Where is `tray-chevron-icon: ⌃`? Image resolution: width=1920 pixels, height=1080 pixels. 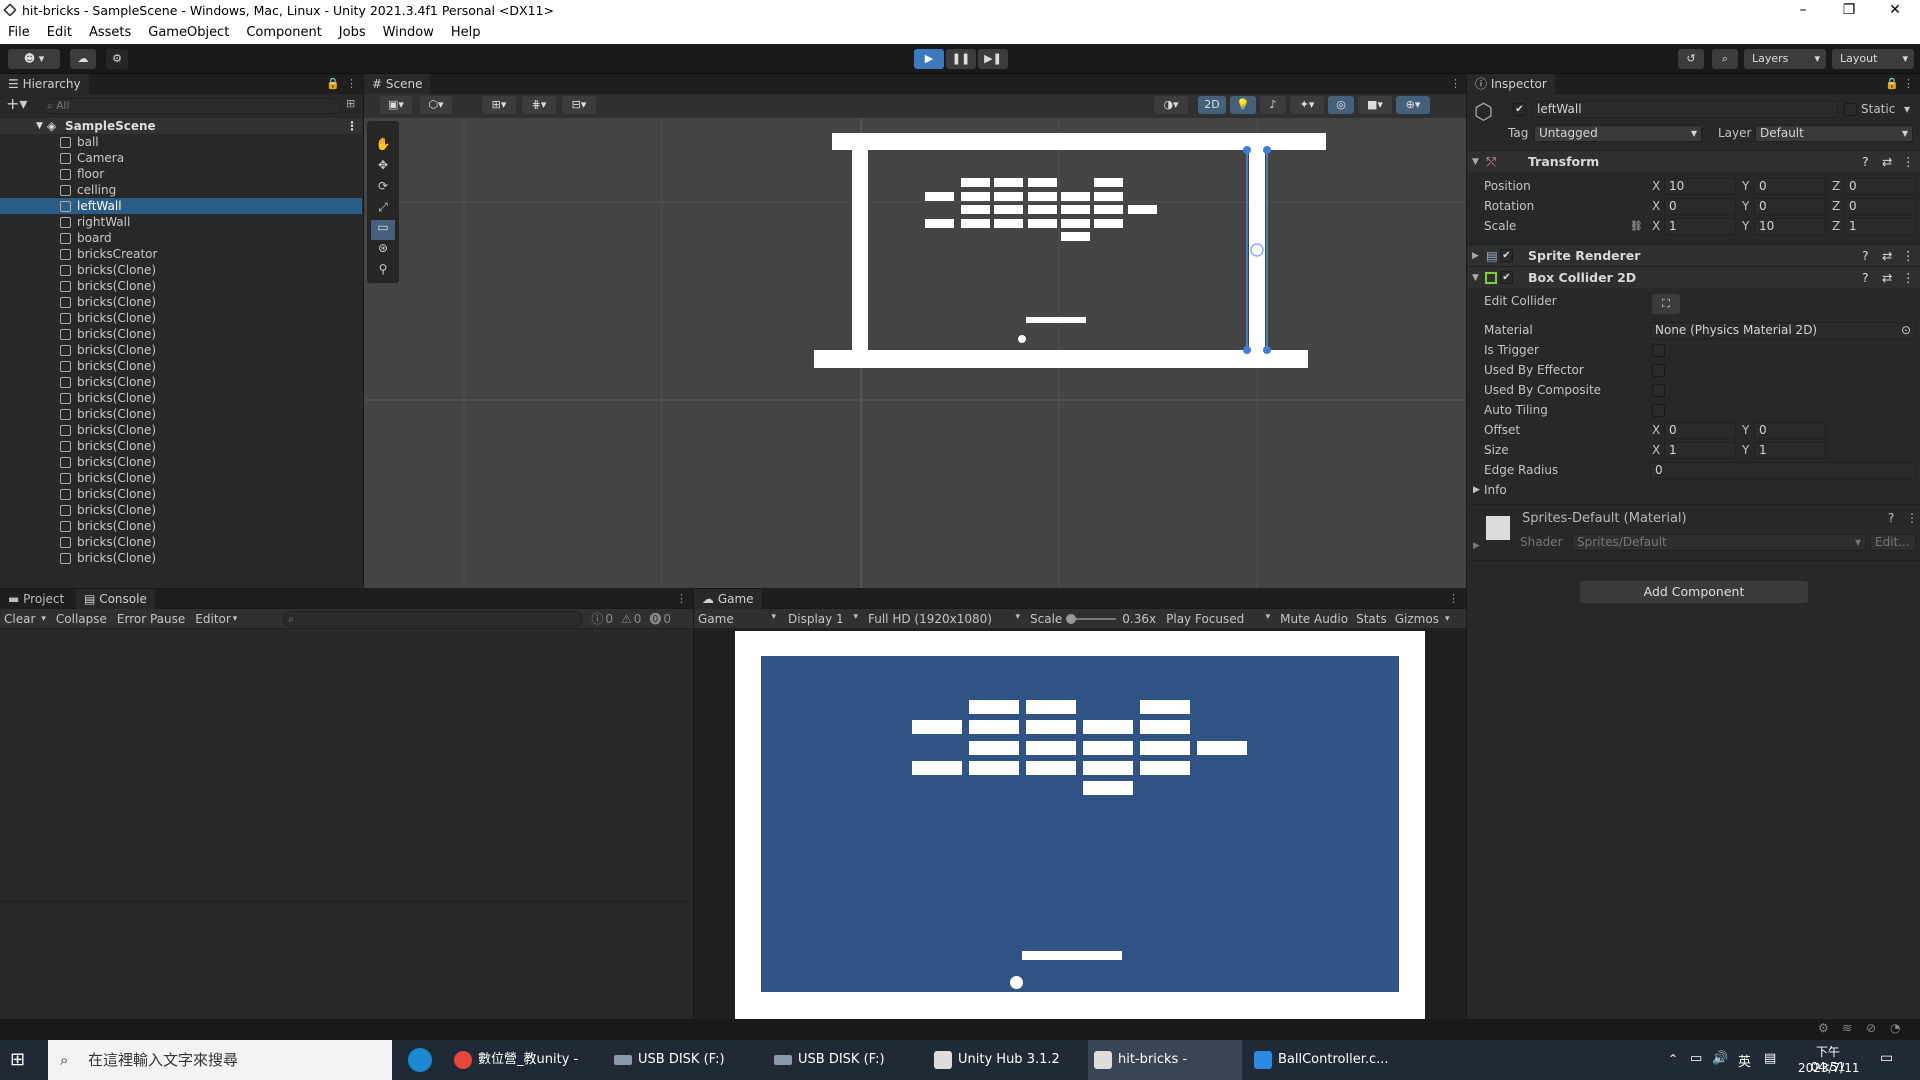 tray-chevron-icon: ⌃ is located at coordinates (1673, 1059).